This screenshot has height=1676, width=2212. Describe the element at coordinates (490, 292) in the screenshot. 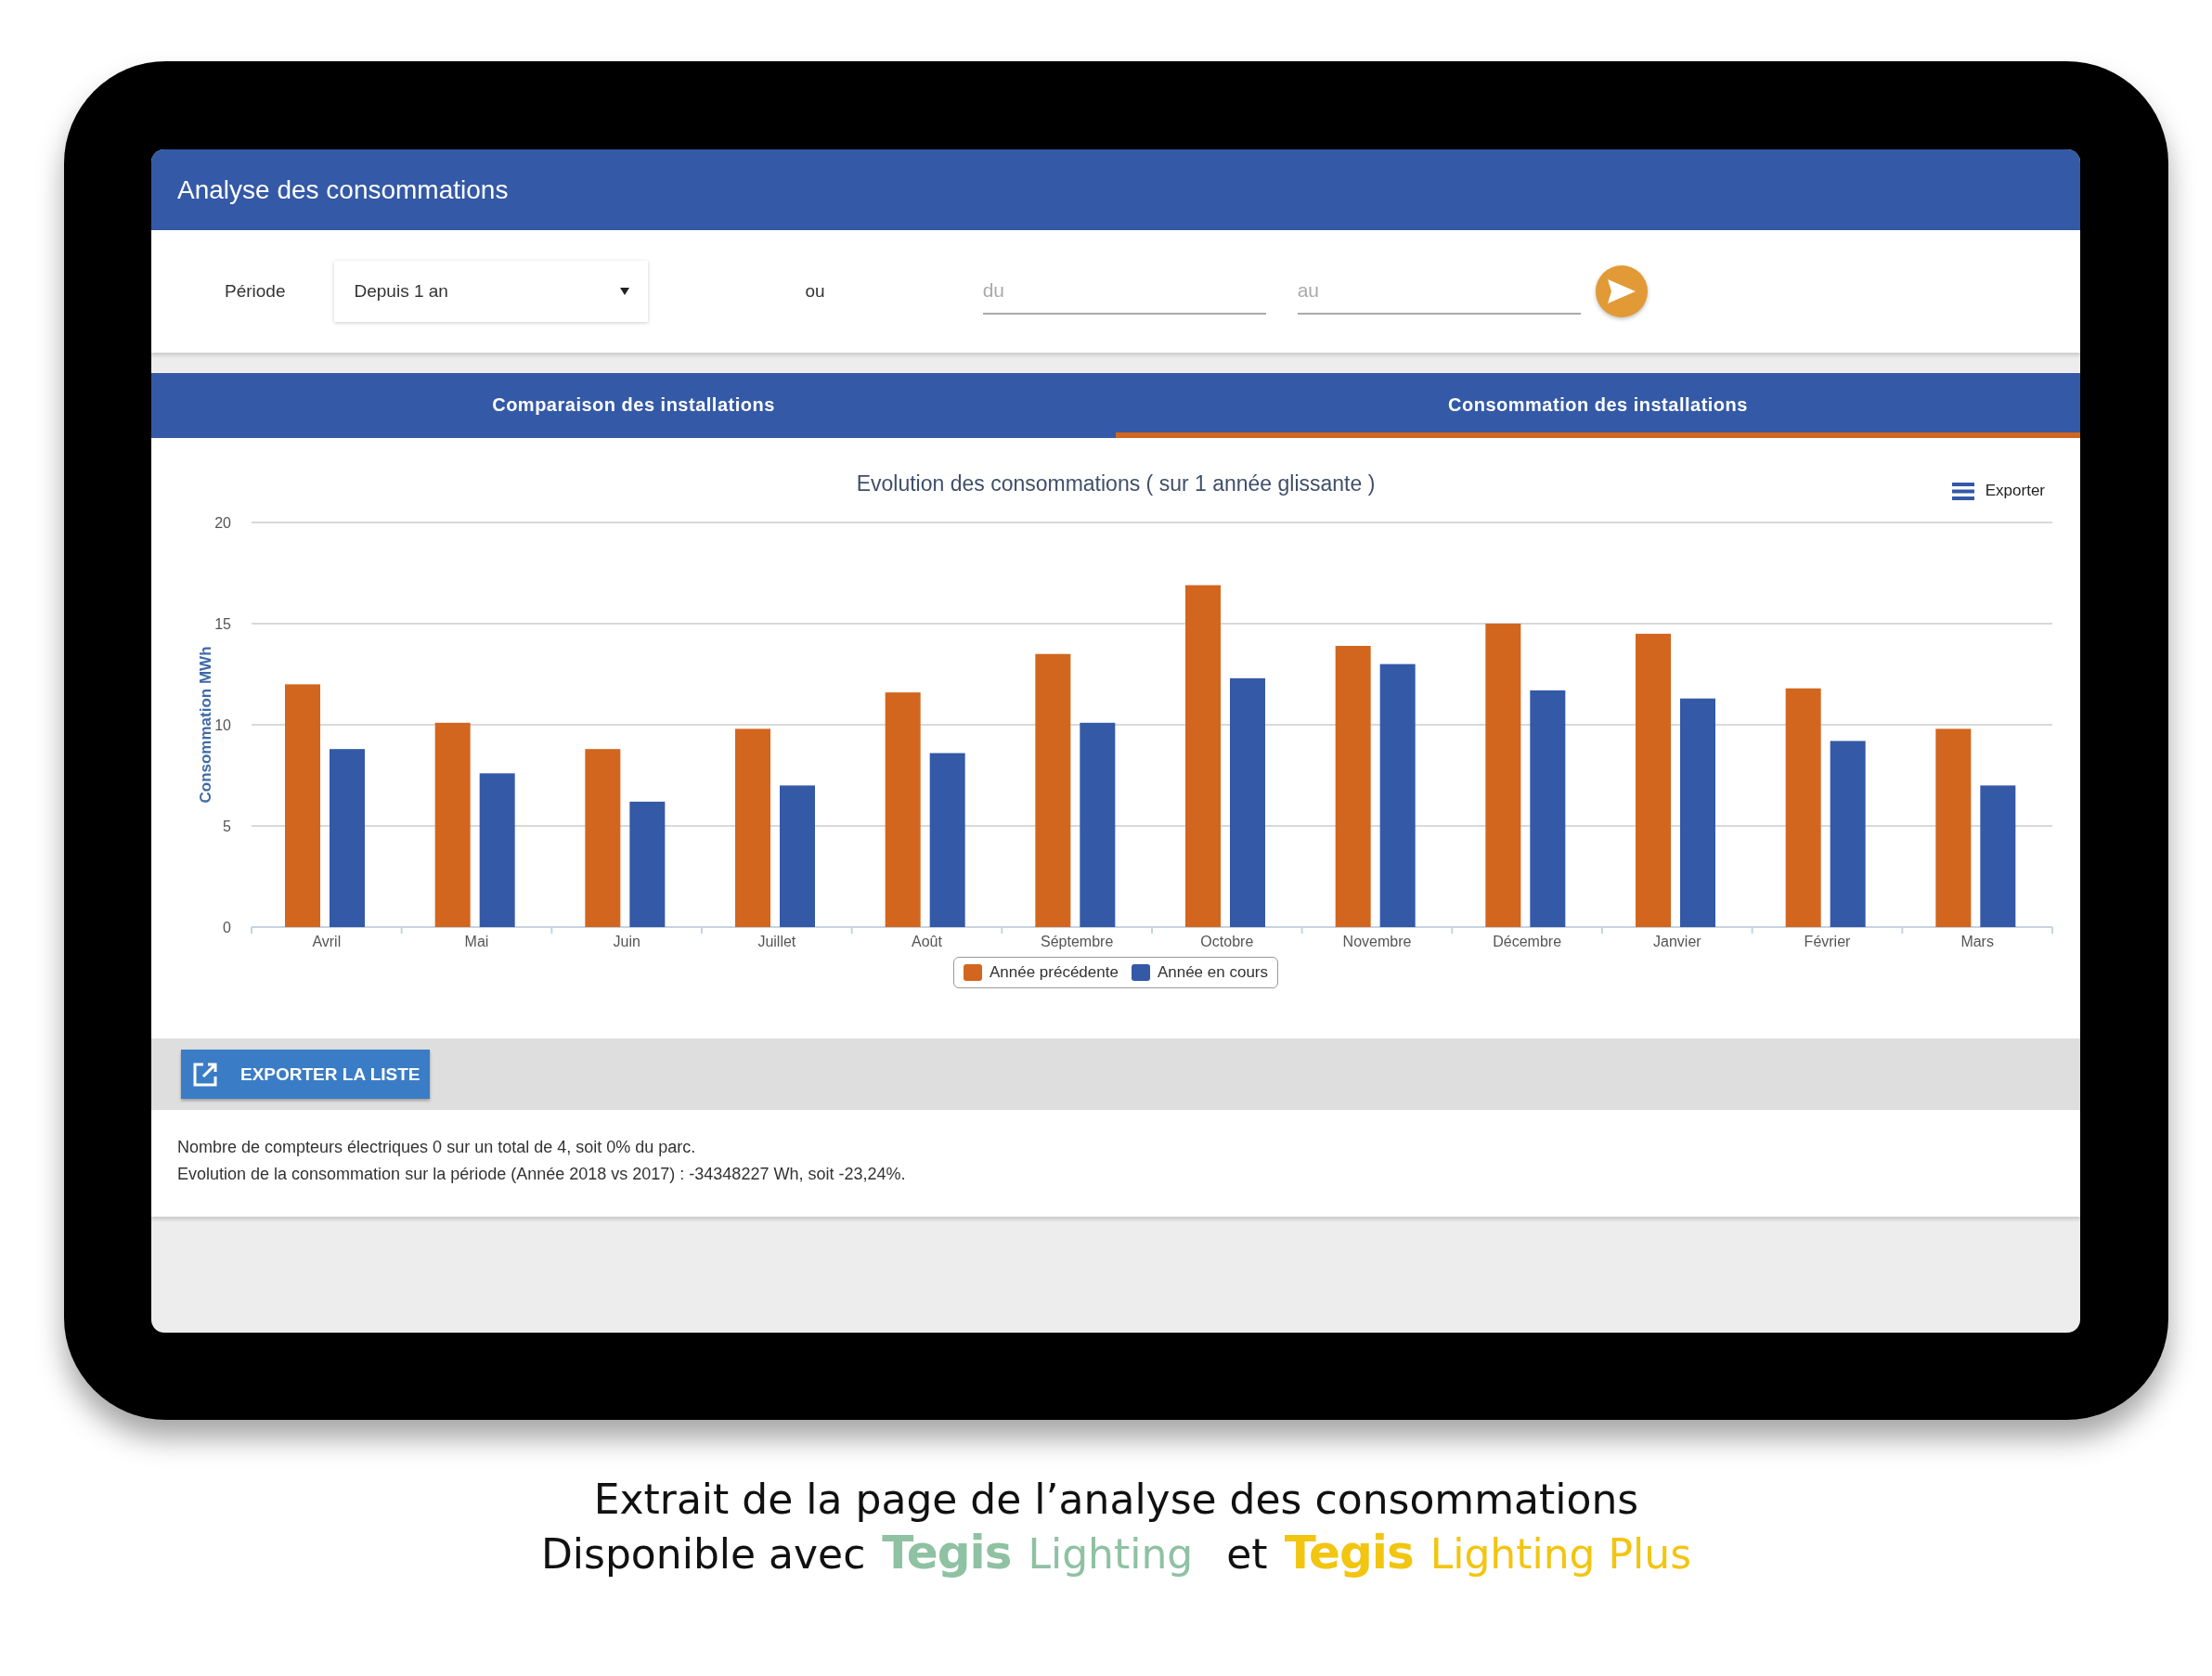

I see `period-select: Depuis 1 an` at that location.